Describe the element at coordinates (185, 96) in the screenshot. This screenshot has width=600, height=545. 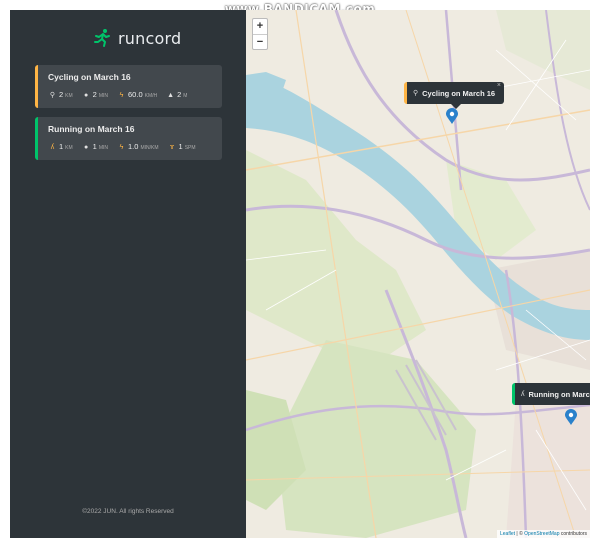
I see `detail-unit: M` at that location.